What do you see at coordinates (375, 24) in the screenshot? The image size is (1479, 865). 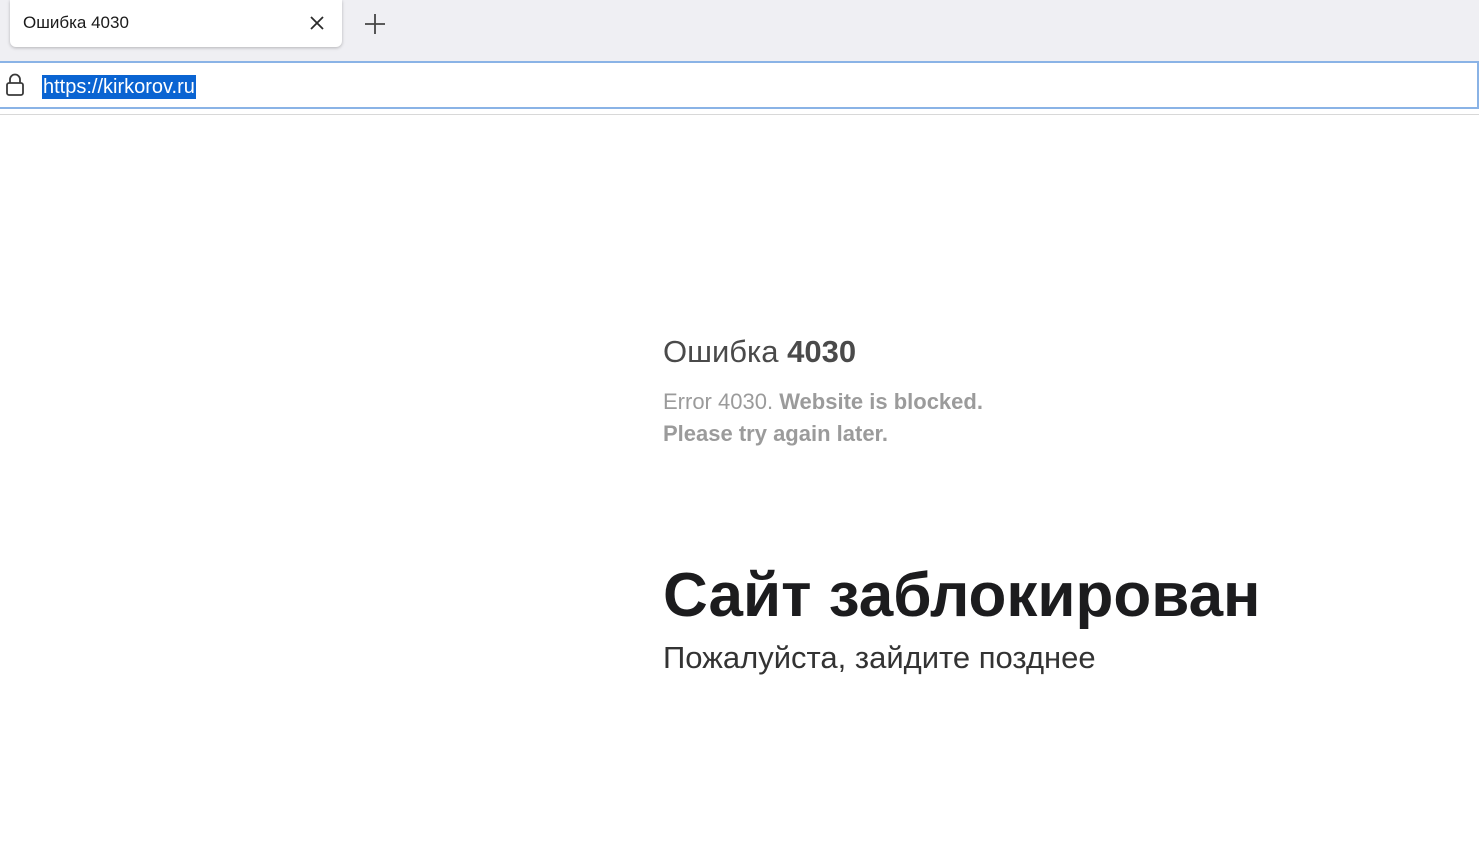 I see `plus-icon` at bounding box center [375, 24].